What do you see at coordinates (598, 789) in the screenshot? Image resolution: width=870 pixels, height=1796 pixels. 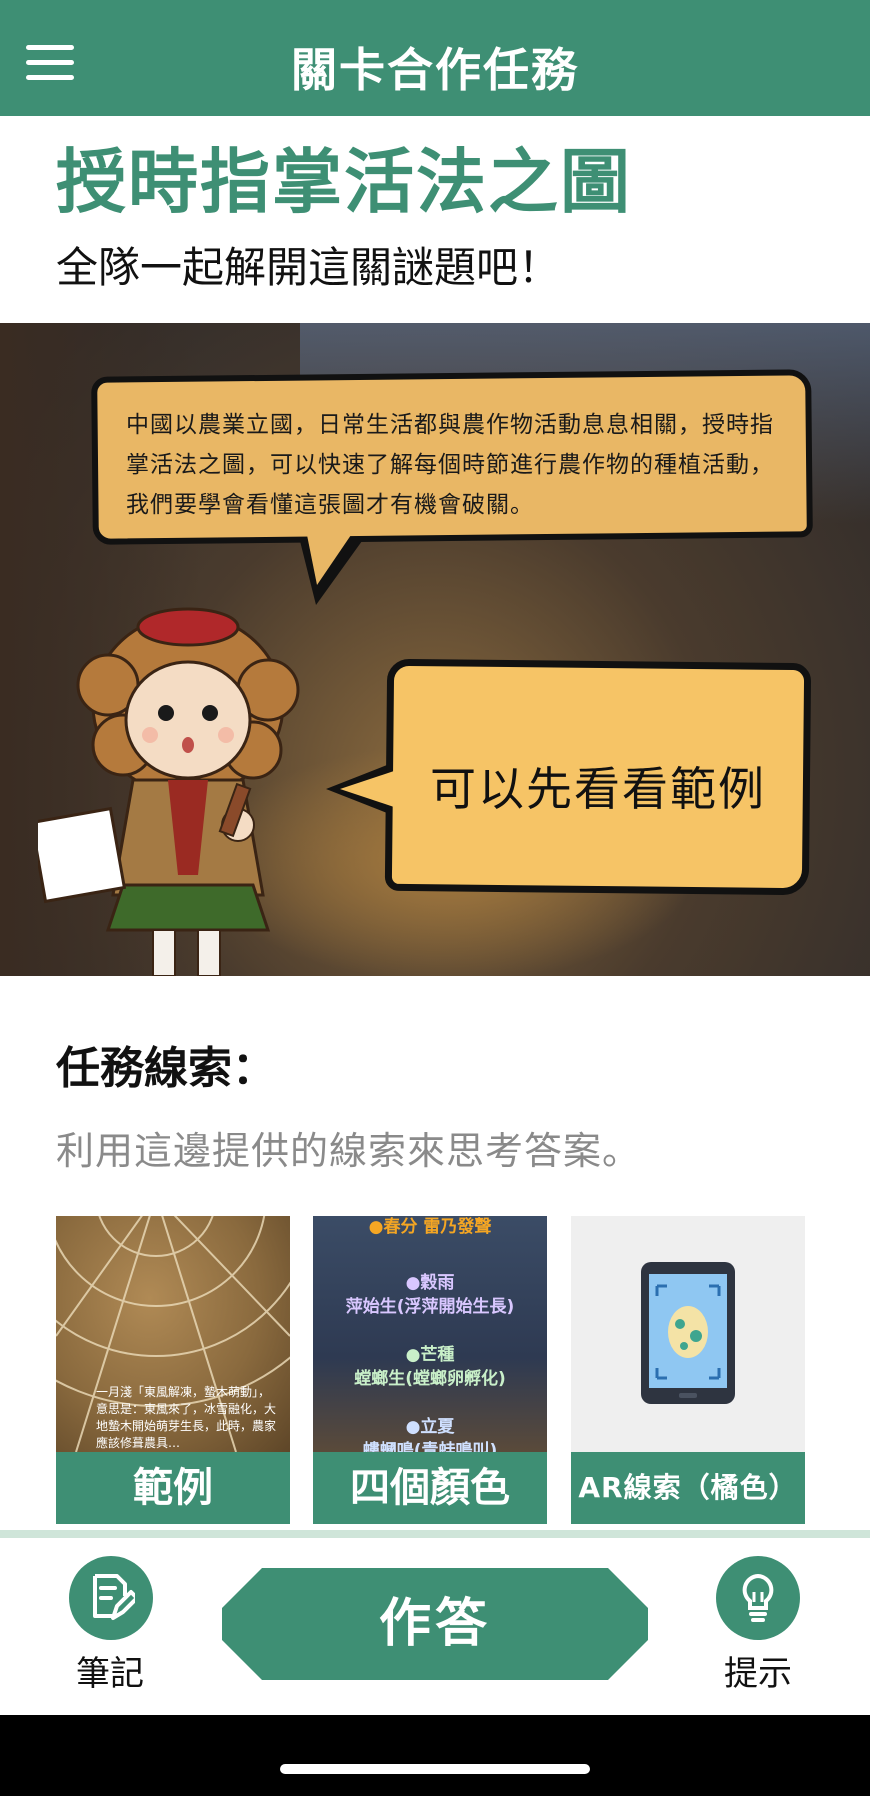 I see `hint-bubble-text: 可以先看看範例` at bounding box center [598, 789].